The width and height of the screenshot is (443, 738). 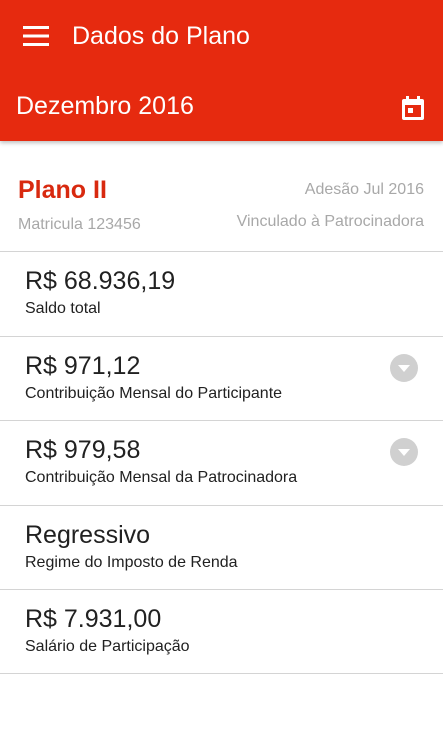 What do you see at coordinates (100, 281) in the screenshot?
I see `value-amount: R$ 68.936,19` at bounding box center [100, 281].